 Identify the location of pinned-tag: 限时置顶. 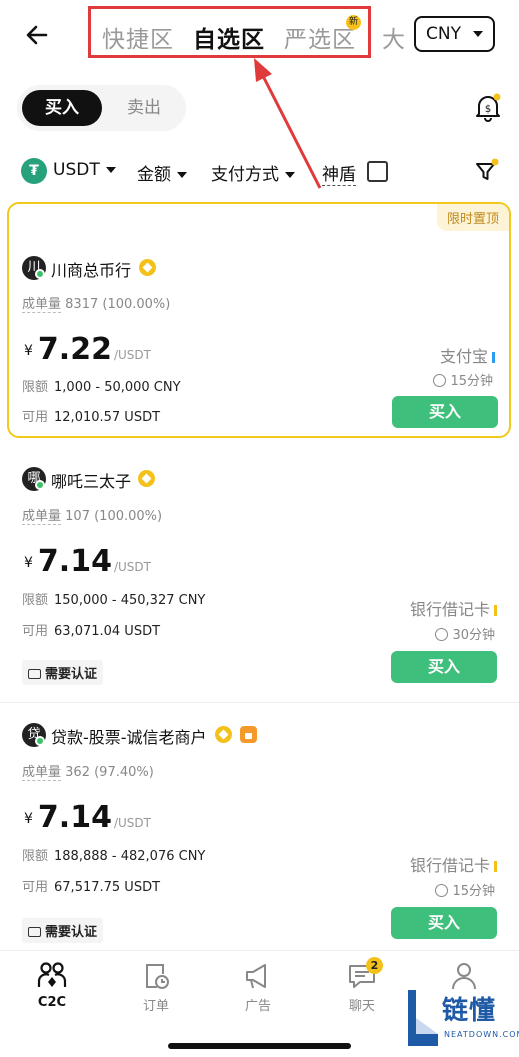
(472, 217).